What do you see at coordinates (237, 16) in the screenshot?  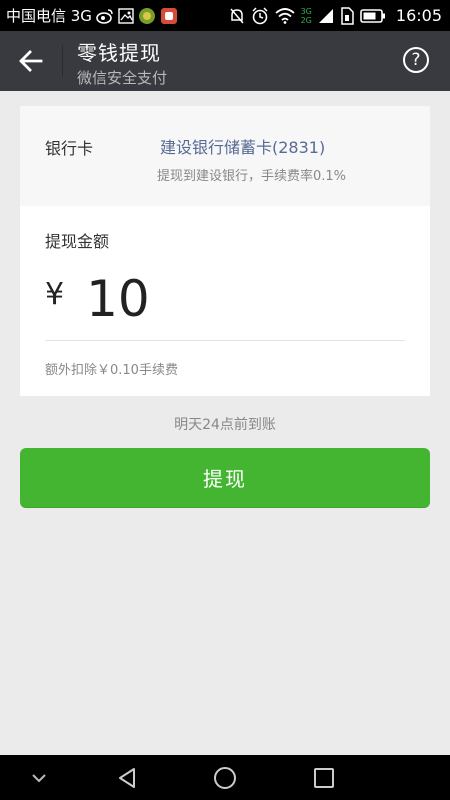 I see `silent-mode-icon` at bounding box center [237, 16].